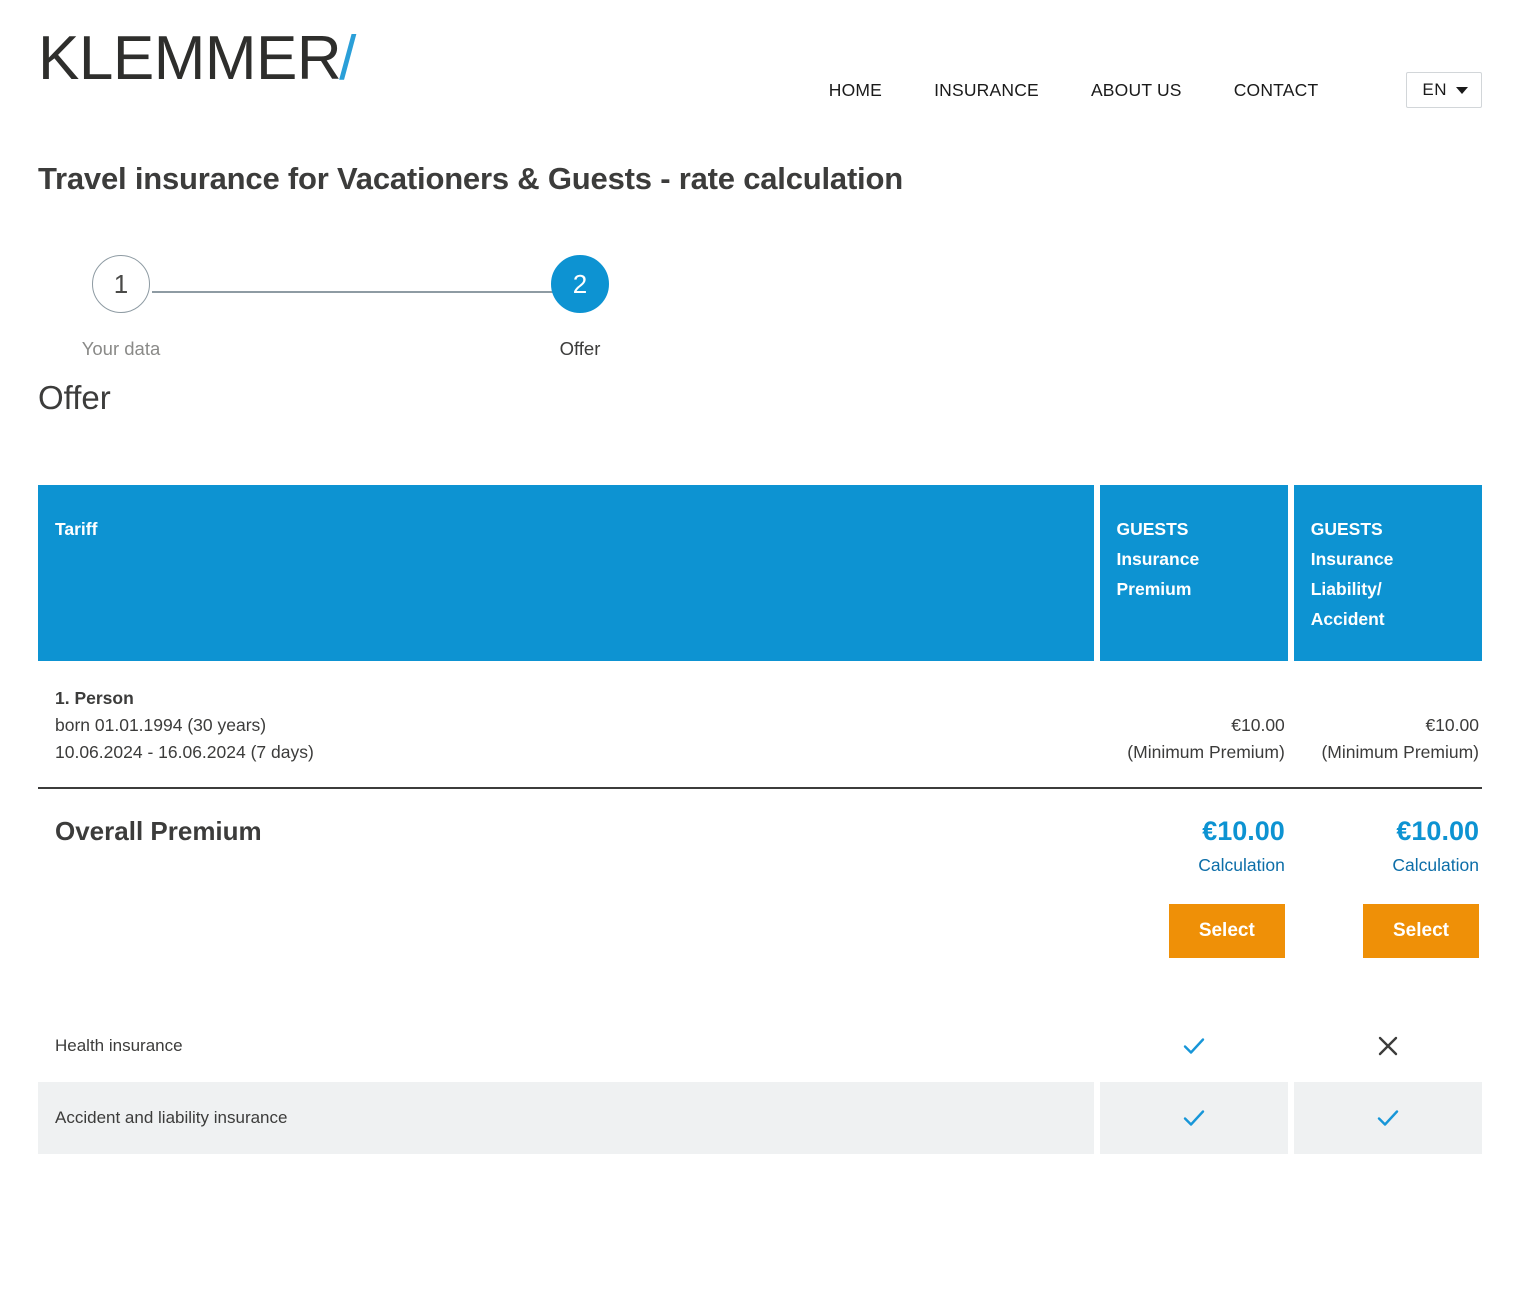 This screenshot has width=1520, height=1296. I want to click on progress-stepper: 1 Your data 2 Offer, so click(760, 315).